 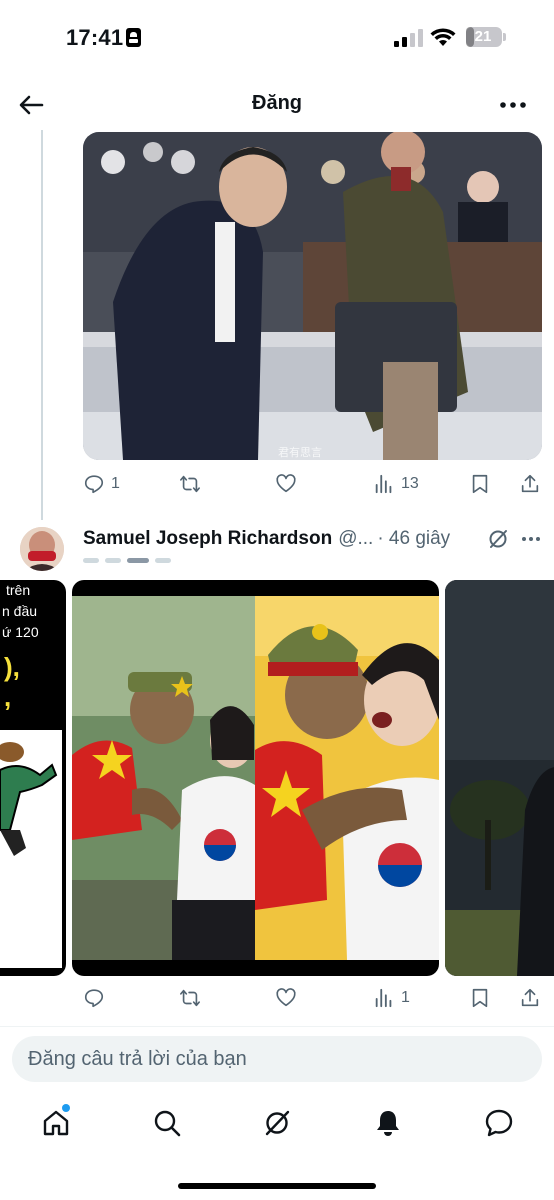 I want to click on post2-action-bar: 1, so click(x=277, y=998).